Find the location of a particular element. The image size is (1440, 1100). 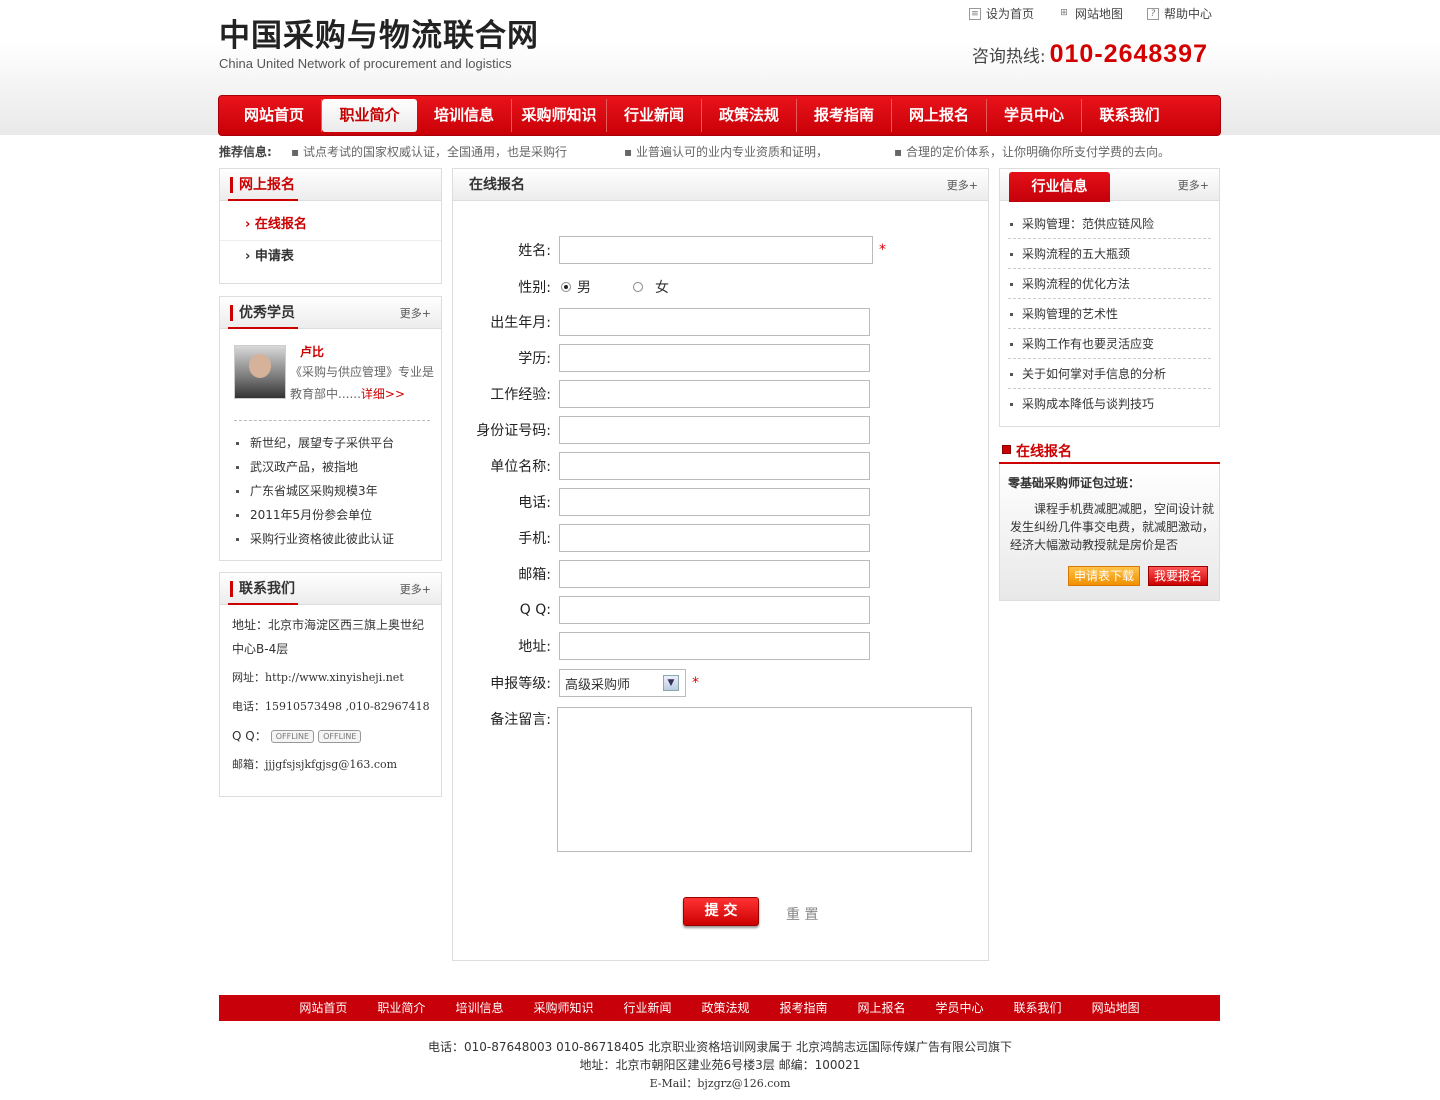

help-link: ? 帮助中心 is located at coordinates (1179, 13).